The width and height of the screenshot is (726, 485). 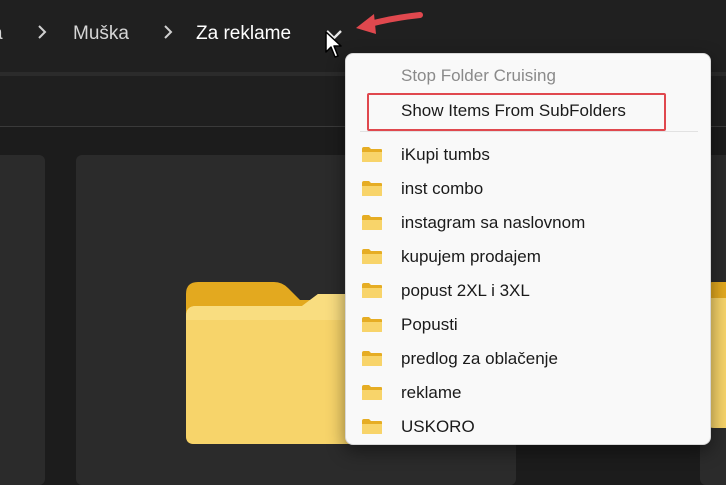 What do you see at coordinates (389, 23) in the screenshot?
I see `red-arrow-annotation` at bounding box center [389, 23].